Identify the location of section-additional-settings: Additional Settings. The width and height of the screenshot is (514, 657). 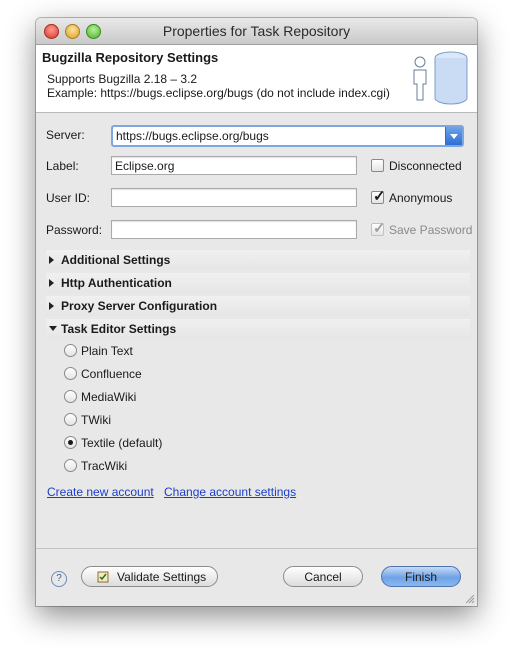
(258, 260).